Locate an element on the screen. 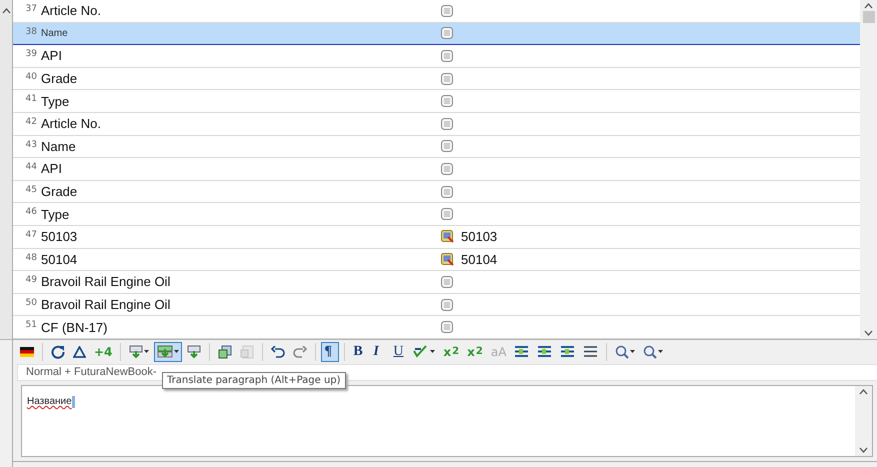  line-number: 38 is located at coordinates (31, 31).